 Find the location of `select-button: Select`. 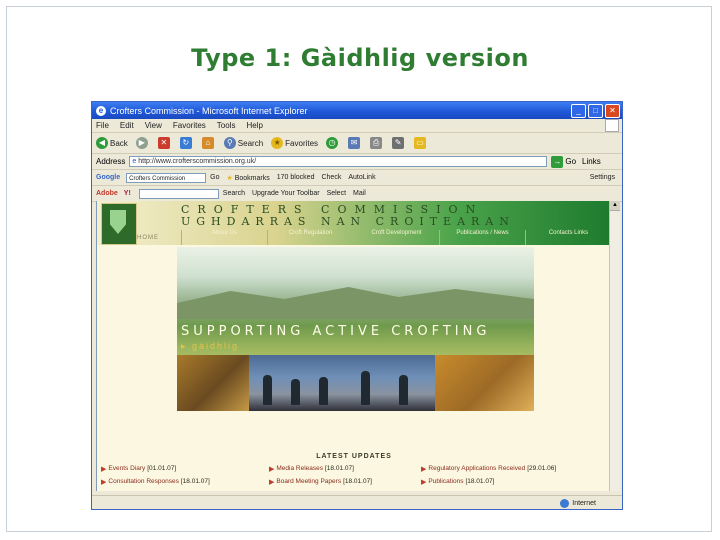

select-button: Select is located at coordinates (336, 193).